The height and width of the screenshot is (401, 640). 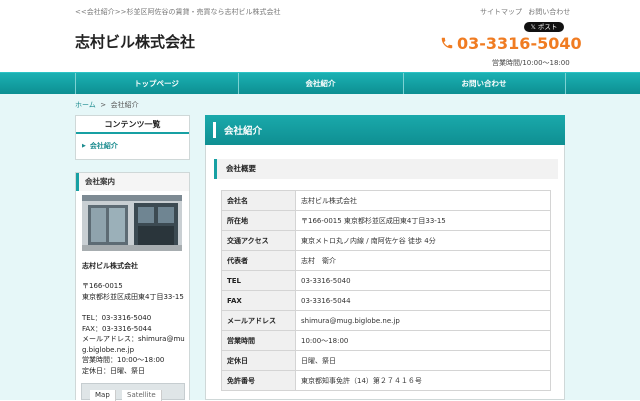 I want to click on office-photo-image, so click(x=132, y=223).